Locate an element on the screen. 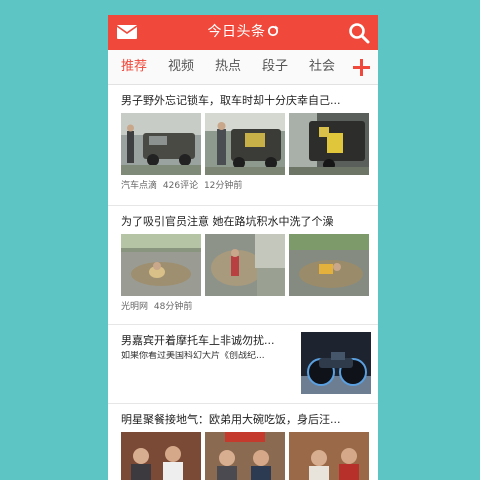 This screenshot has height=480, width=480. channel-tabs: 推荐 视频 热点 段子 社会 is located at coordinates (243, 67).